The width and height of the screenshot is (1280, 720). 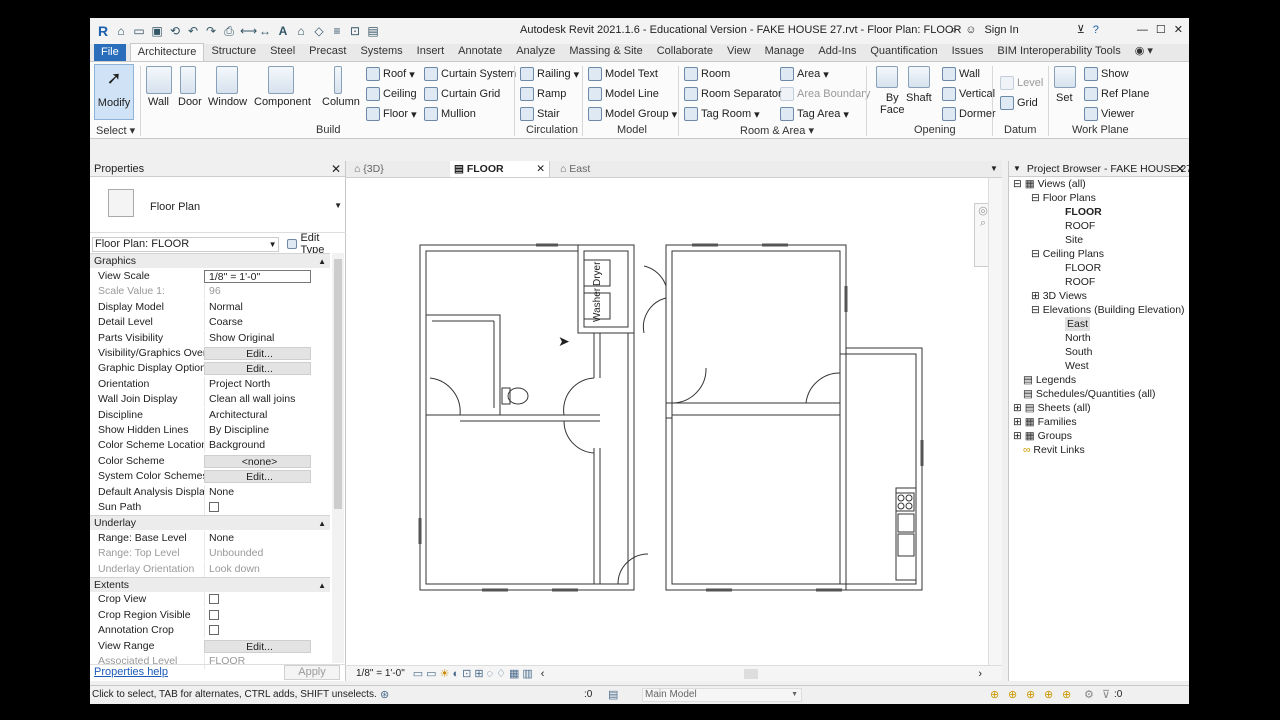 What do you see at coordinates (685, 52) in the screenshot?
I see `tab-collaborate: Collaborate` at bounding box center [685, 52].